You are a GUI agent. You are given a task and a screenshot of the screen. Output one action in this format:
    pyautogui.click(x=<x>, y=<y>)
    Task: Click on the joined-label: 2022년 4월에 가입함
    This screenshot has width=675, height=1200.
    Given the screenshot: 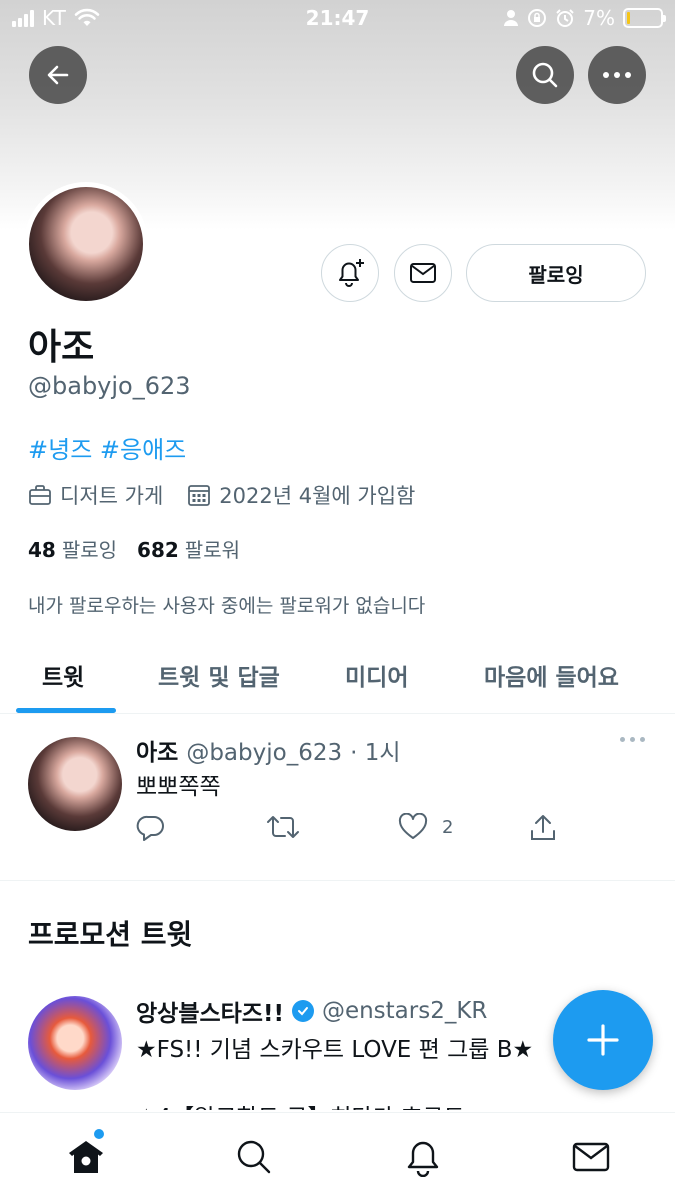 What is the action you would take?
    pyautogui.click(x=317, y=496)
    